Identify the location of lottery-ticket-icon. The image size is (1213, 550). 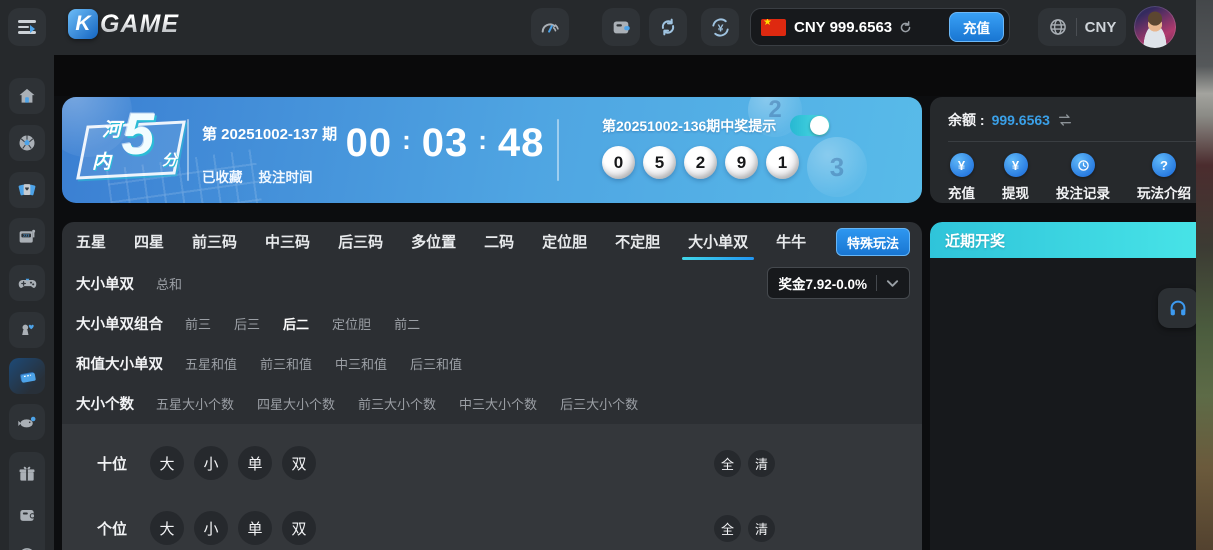
(27, 377).